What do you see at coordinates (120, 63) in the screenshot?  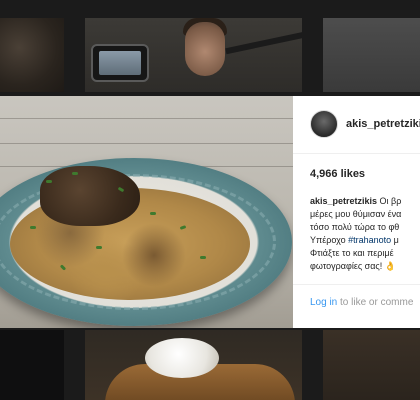 I see `phone-in-photo` at bounding box center [120, 63].